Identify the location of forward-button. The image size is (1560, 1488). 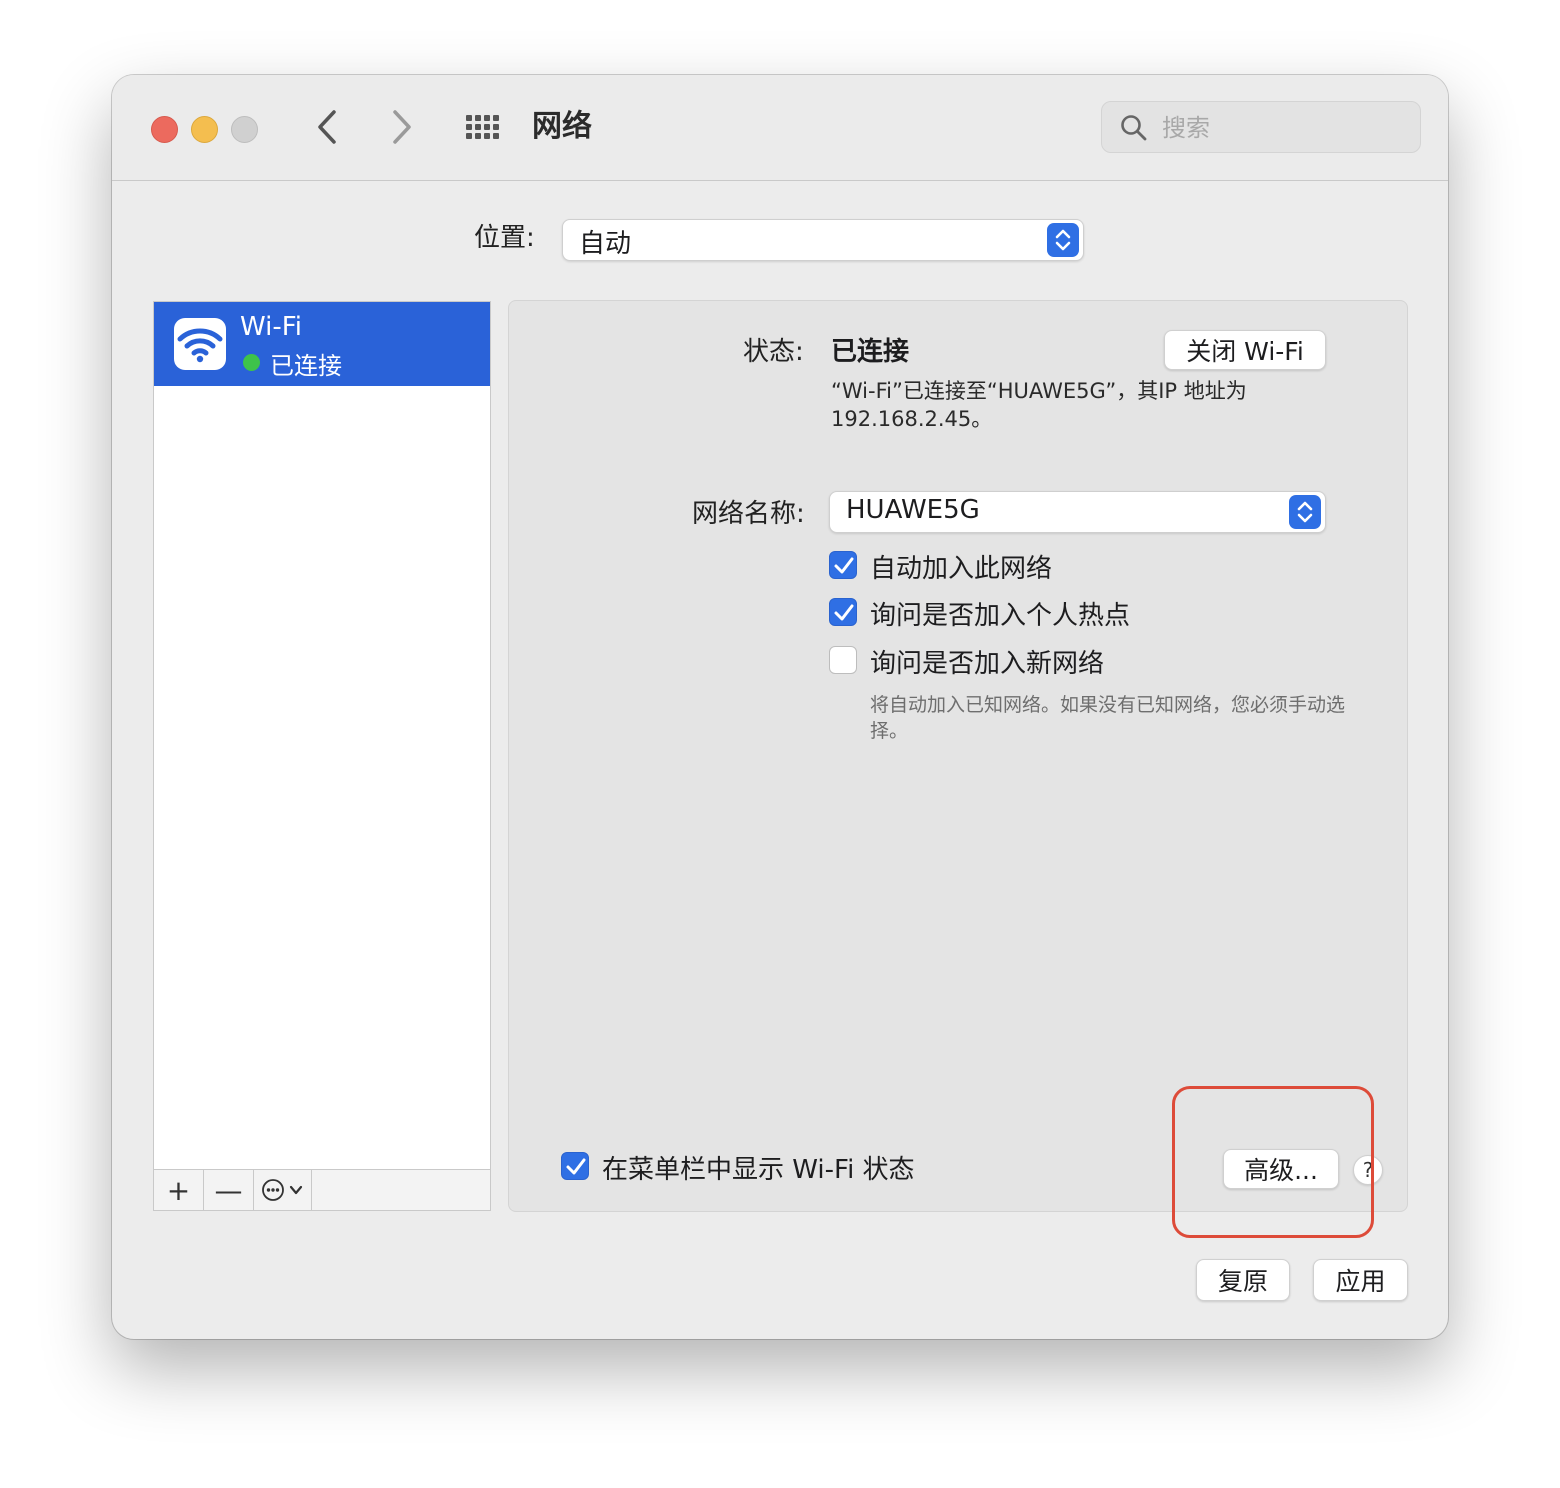
(402, 127).